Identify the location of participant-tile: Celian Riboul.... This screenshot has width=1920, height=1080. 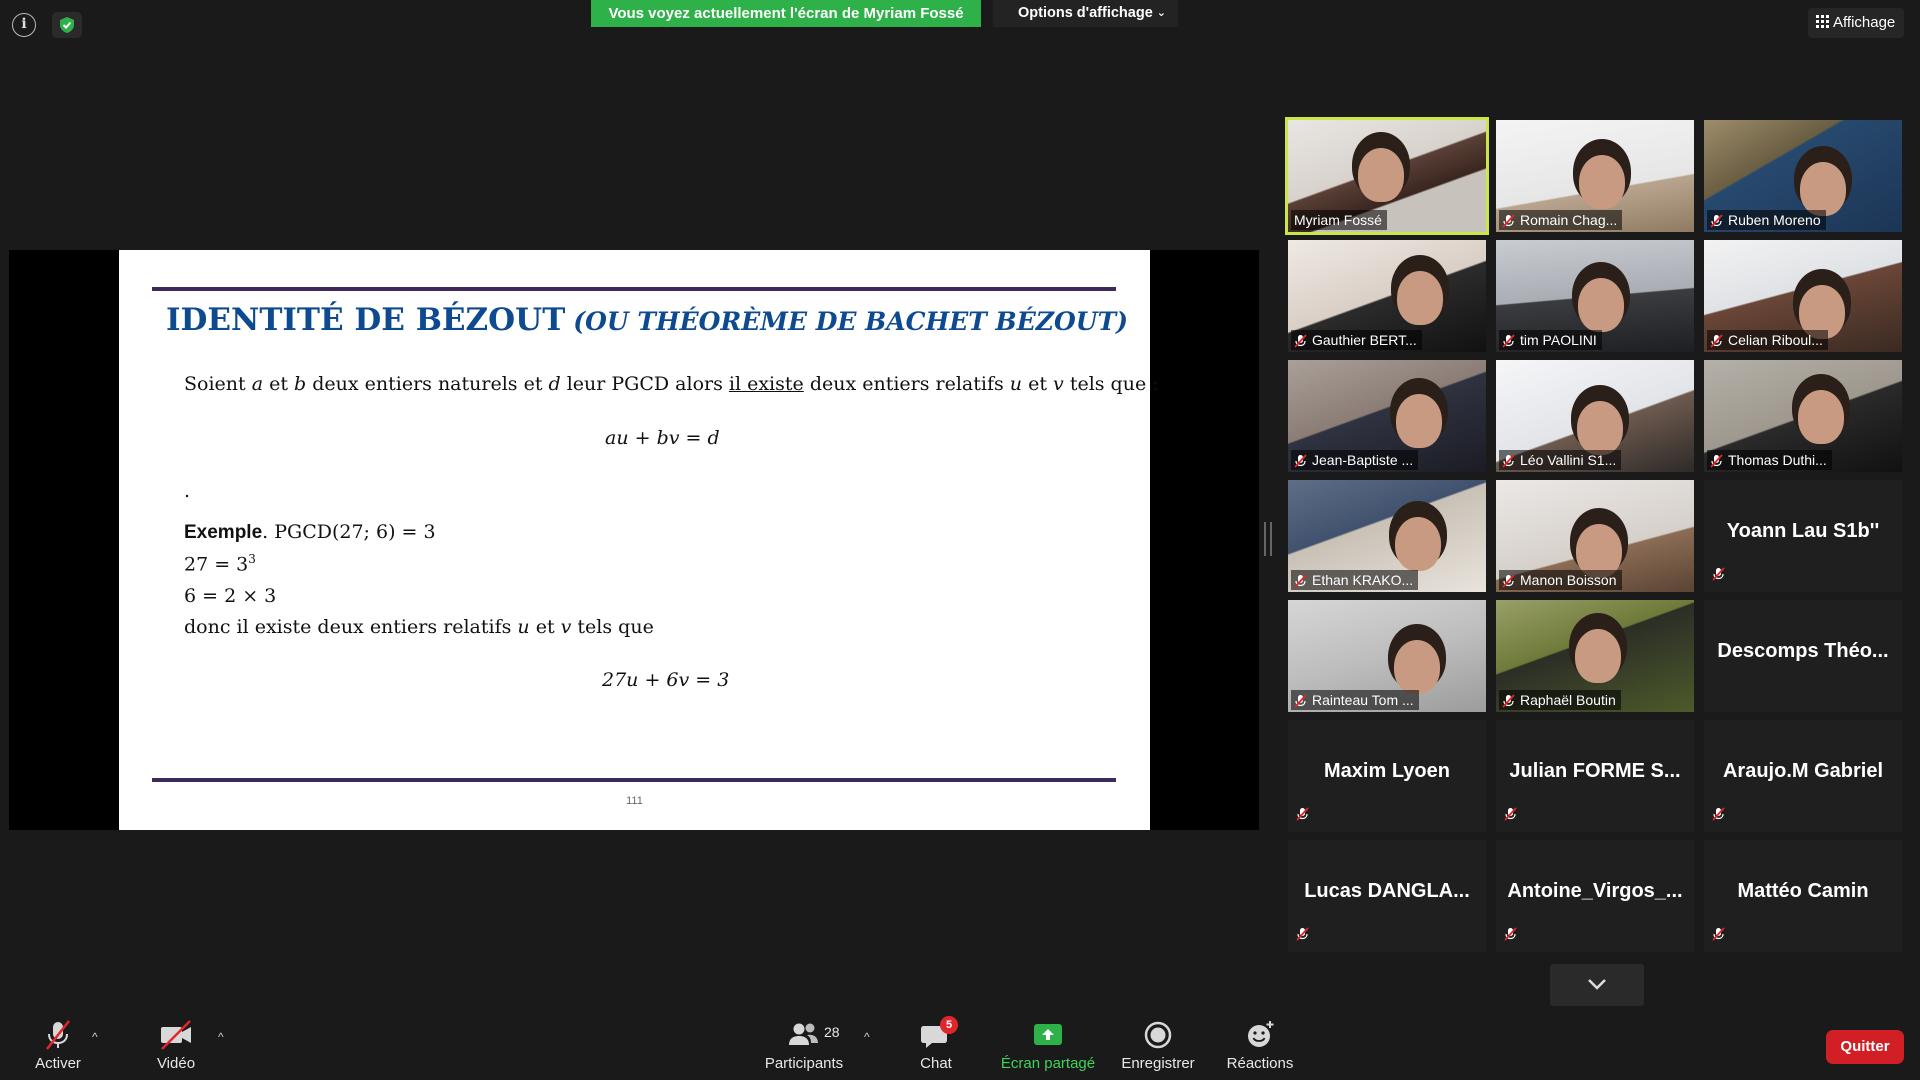
(1803, 296).